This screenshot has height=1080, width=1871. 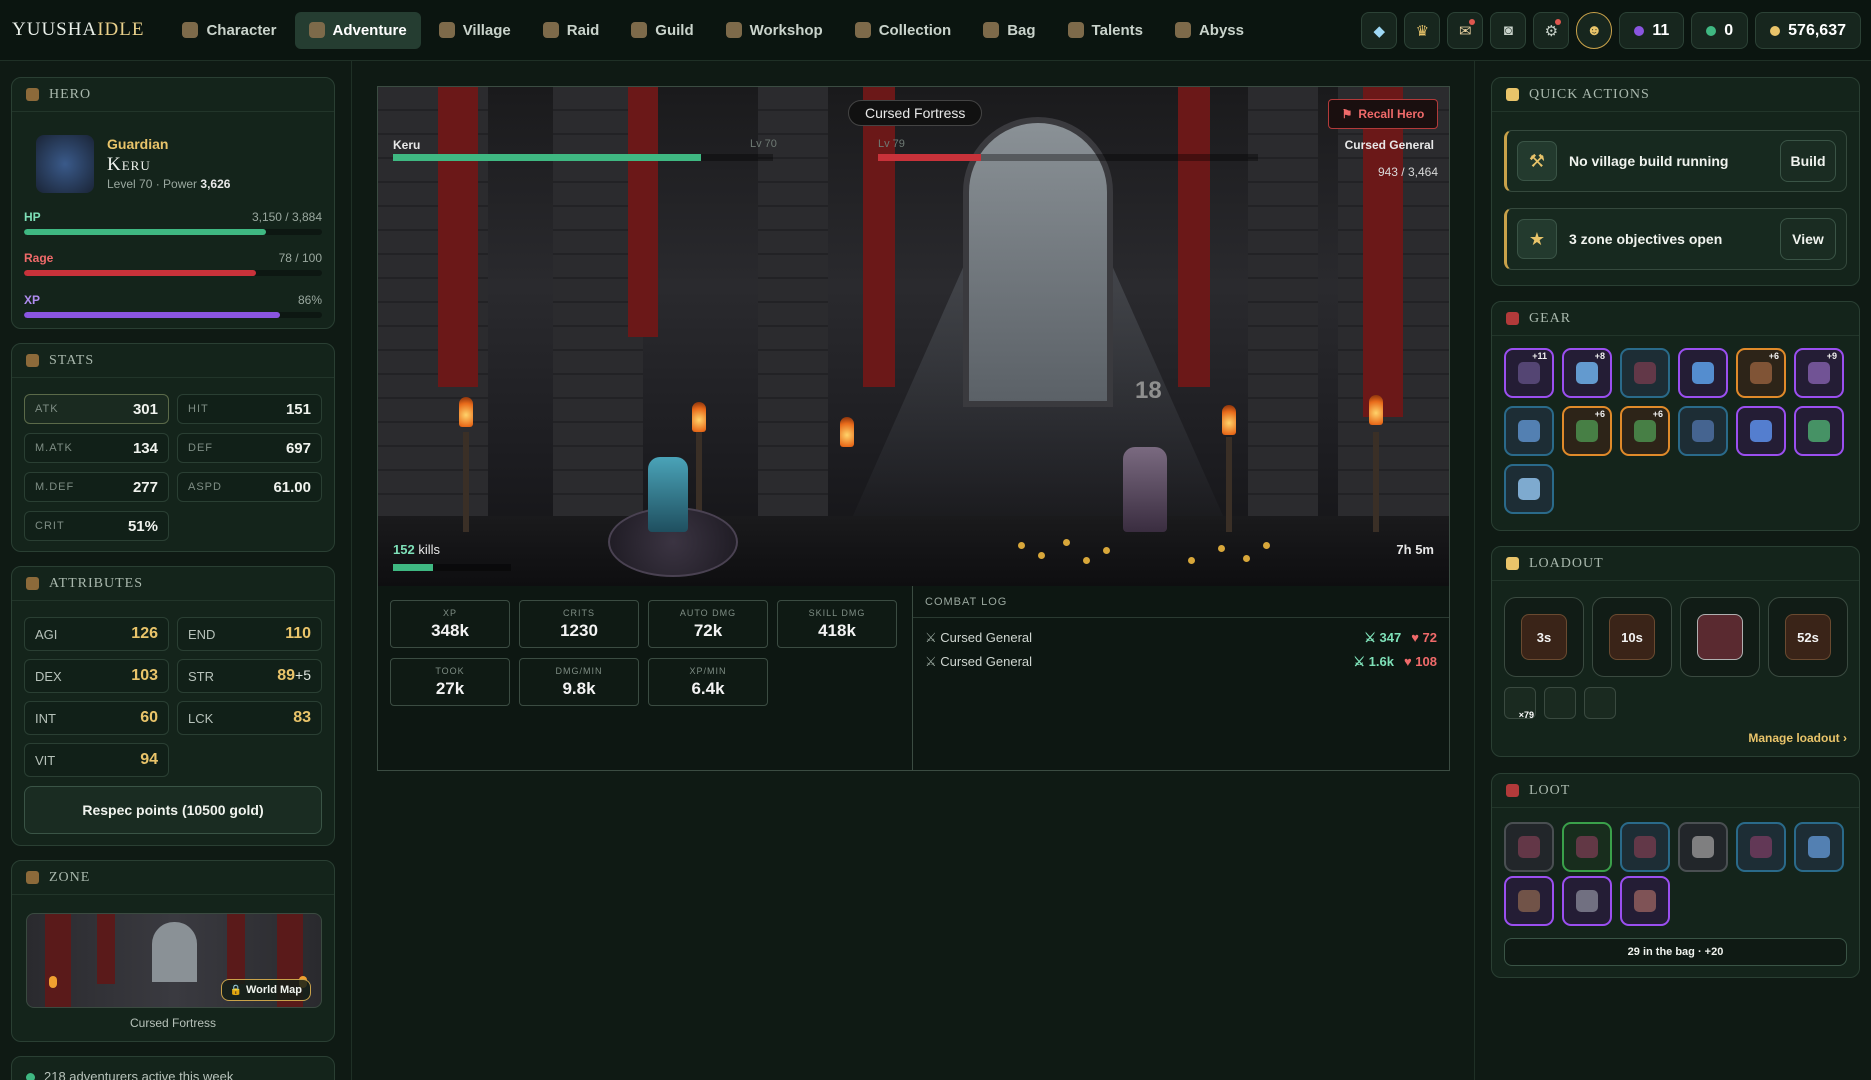 What do you see at coordinates (407, 145) in the screenshot?
I see `battle-hero-name: Keru` at bounding box center [407, 145].